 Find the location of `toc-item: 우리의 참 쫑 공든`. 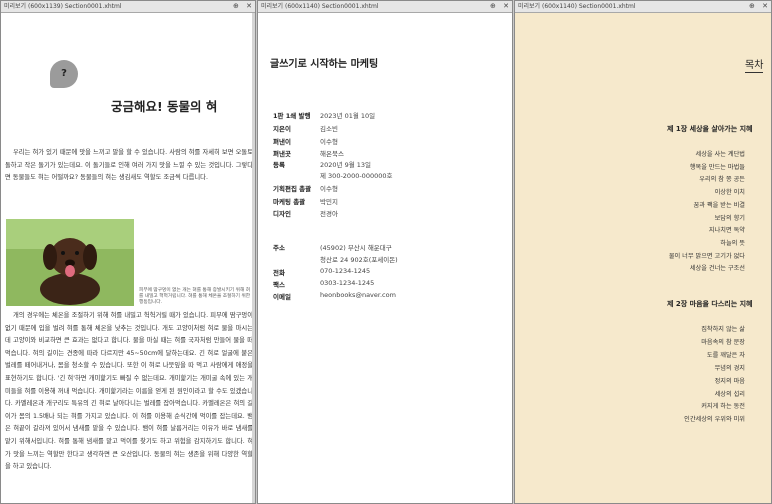

toc-item: 우리의 참 쫑 공든 is located at coordinates (630, 178).